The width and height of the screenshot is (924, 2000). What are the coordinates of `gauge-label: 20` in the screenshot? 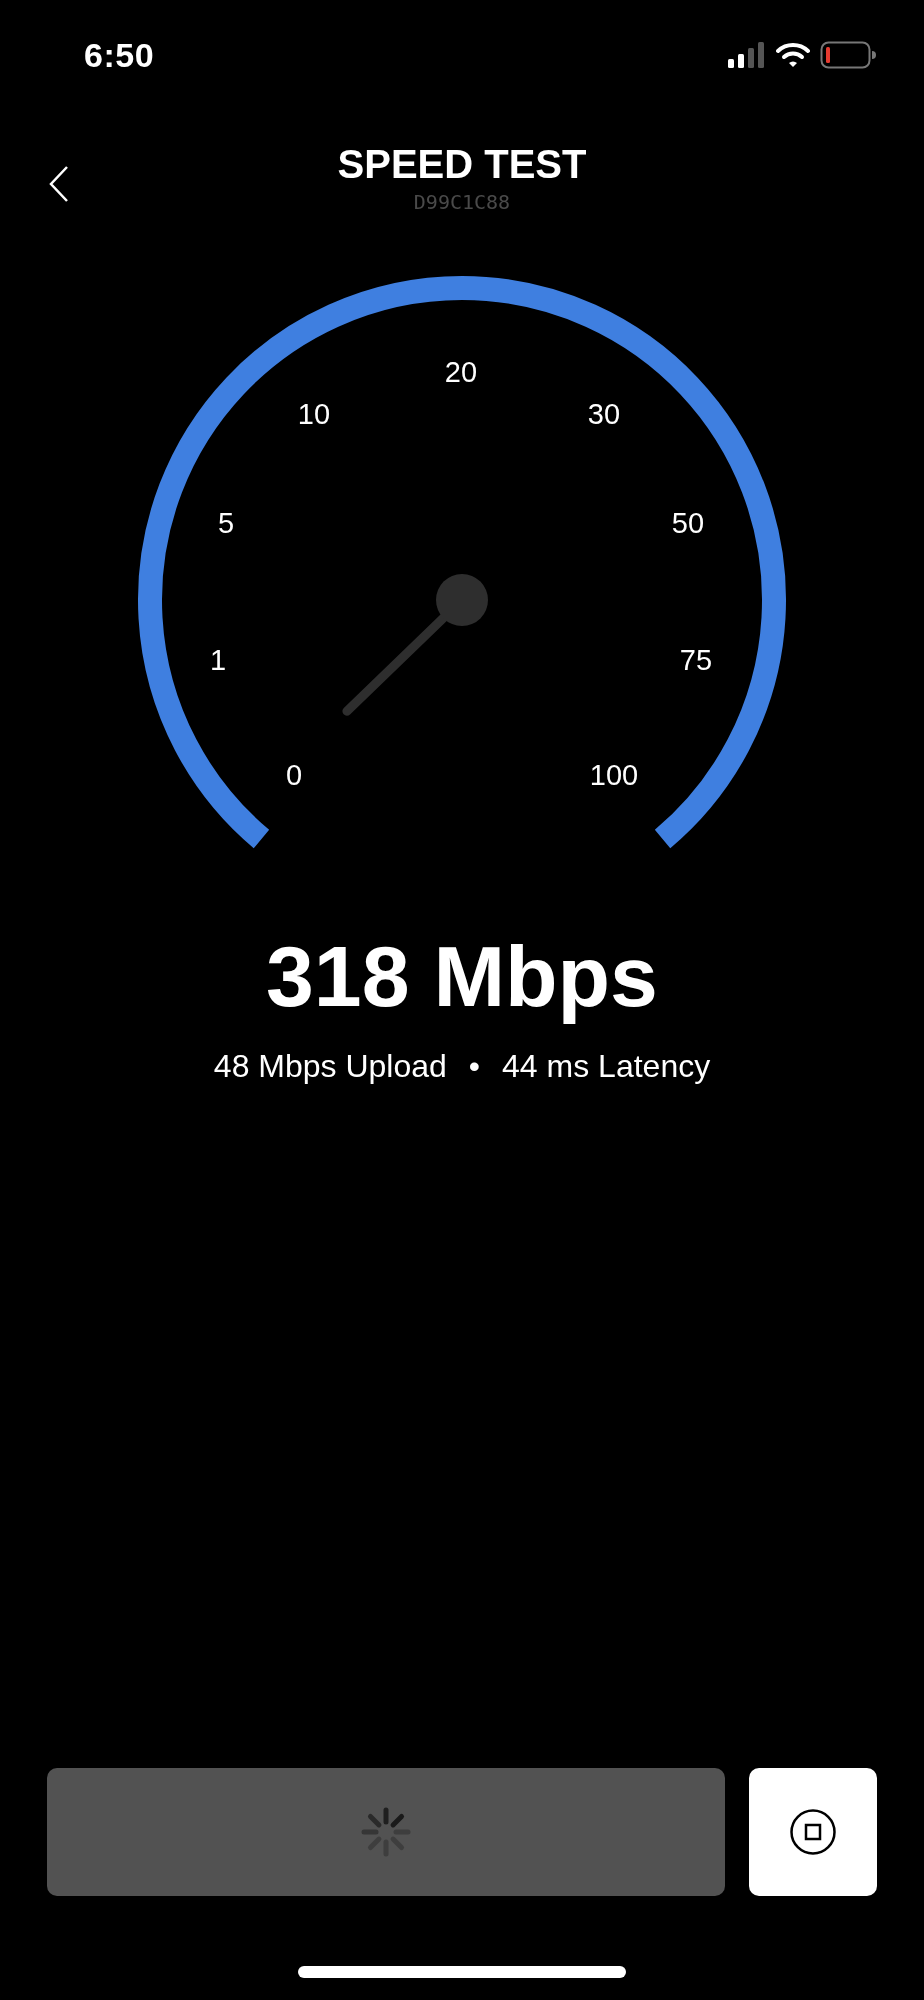 It's located at (461, 372).